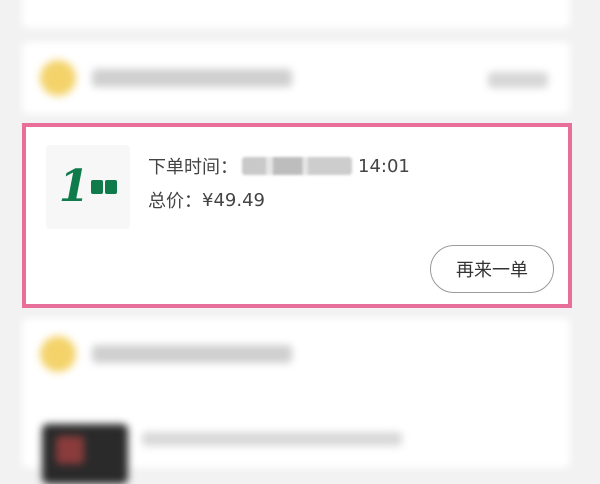 The width and height of the screenshot is (600, 484). I want to click on product-title-redacted, so click(272, 439).